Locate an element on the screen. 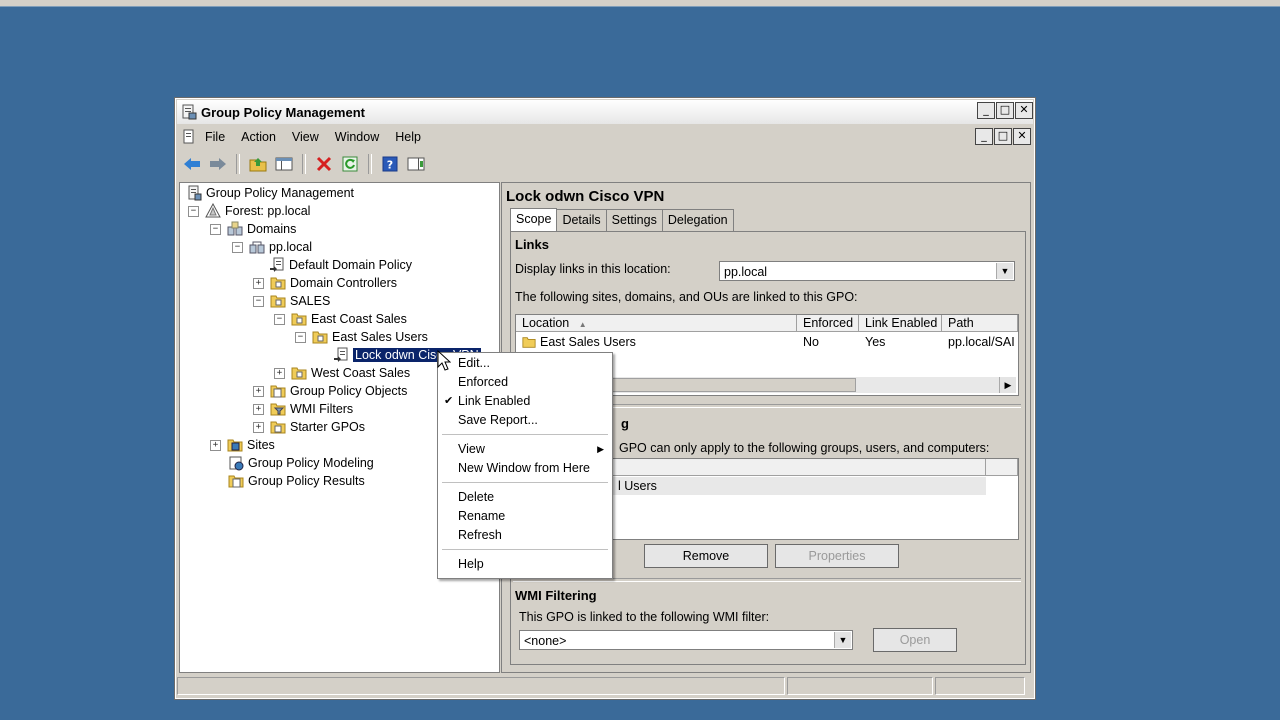 The width and height of the screenshot is (1280, 720). tree-item-west-coast-sales: + West Coast Sales is located at coordinates (342, 373).